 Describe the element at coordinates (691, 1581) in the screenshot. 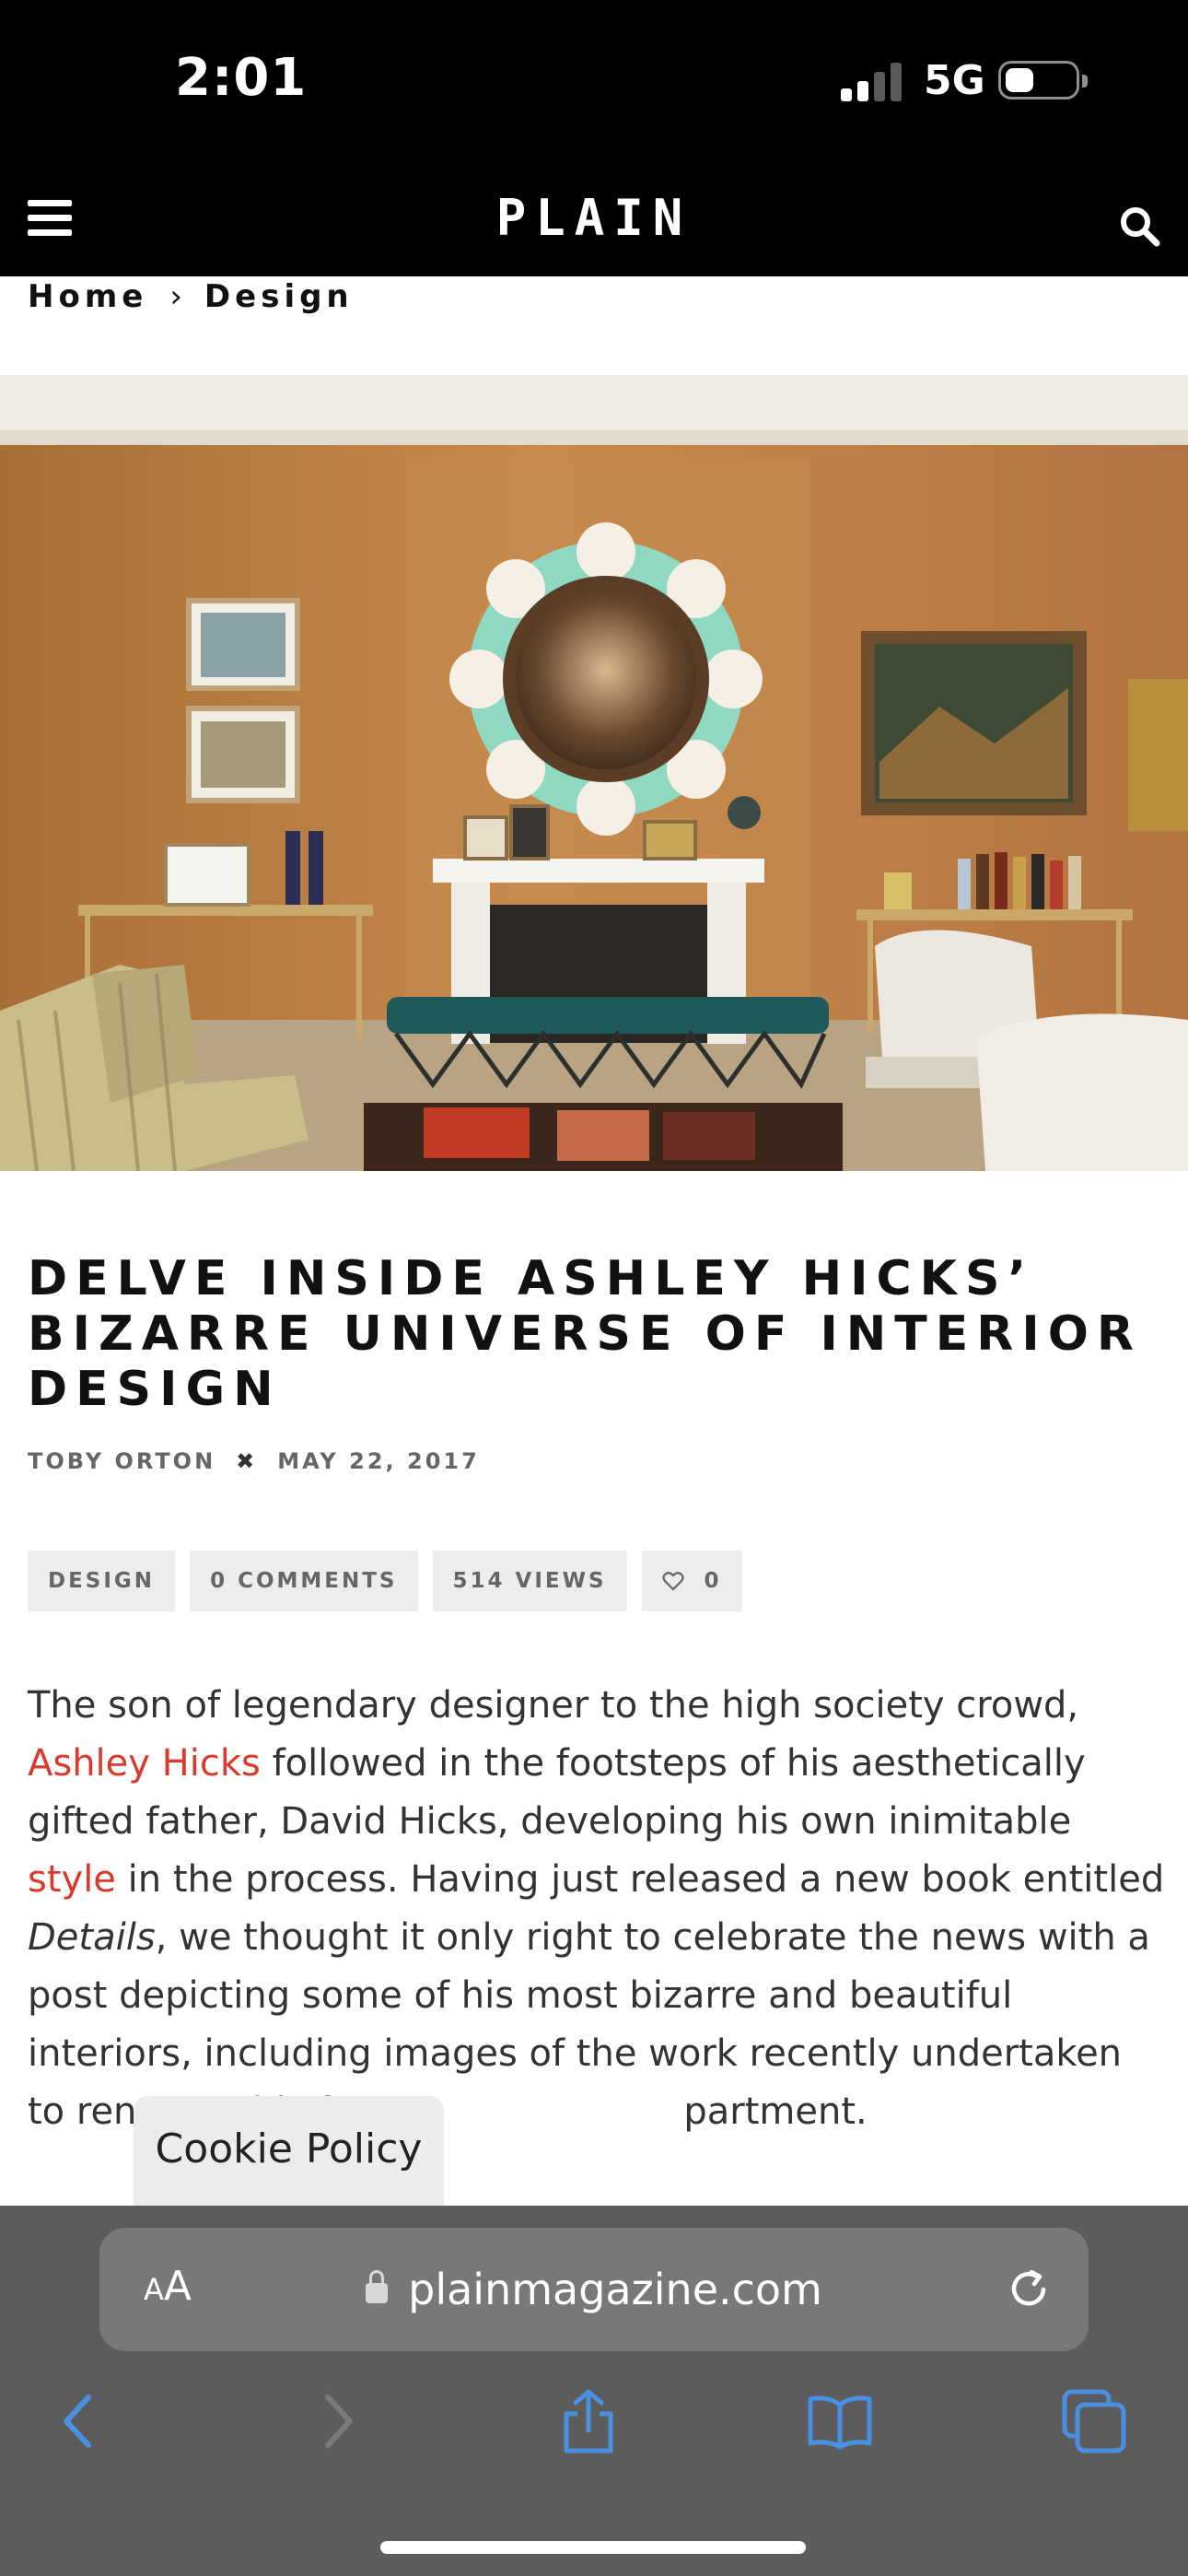

I see `like-button: 0` at that location.